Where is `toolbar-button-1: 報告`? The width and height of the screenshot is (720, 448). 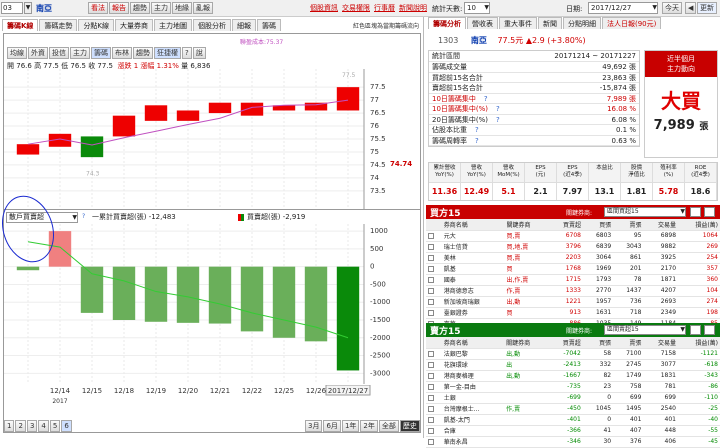 toolbar-button-1: 報告 is located at coordinates (119, 8).